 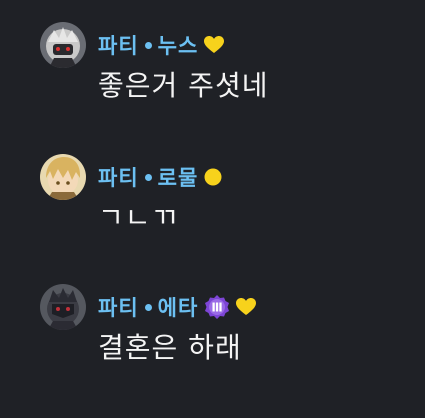 I want to click on purple-roman-three-badge-icon: Ⅲ, so click(x=217, y=307).